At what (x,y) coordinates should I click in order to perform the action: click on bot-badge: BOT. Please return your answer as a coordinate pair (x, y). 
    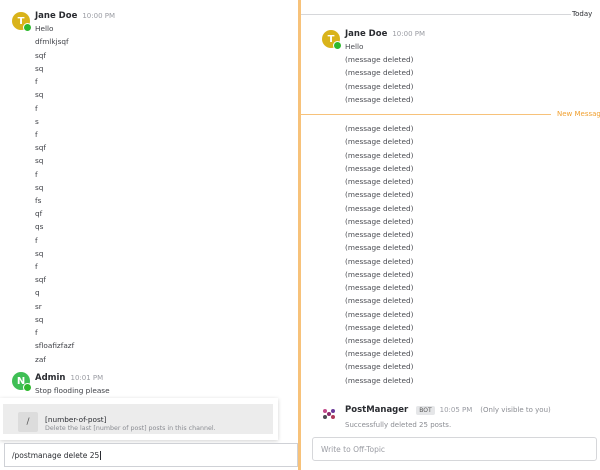
    Looking at the image, I should click on (425, 410).